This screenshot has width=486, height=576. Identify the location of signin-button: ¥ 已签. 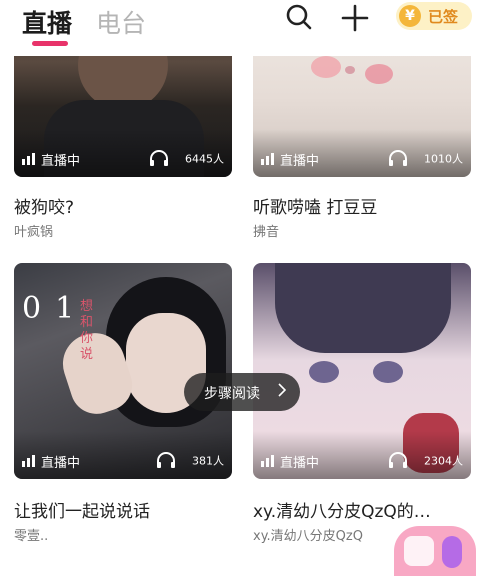
(434, 16).